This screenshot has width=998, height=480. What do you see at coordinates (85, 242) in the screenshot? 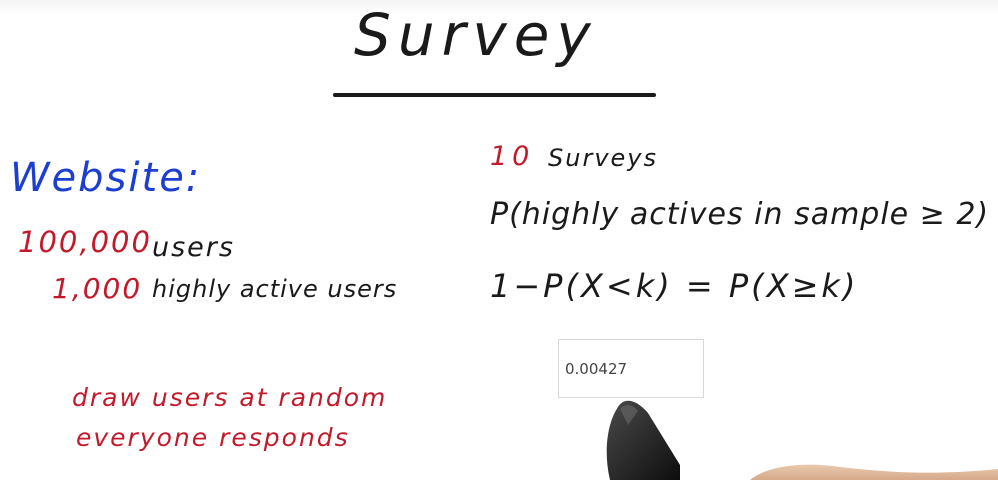
I see `total-users-count: 100,000` at bounding box center [85, 242].